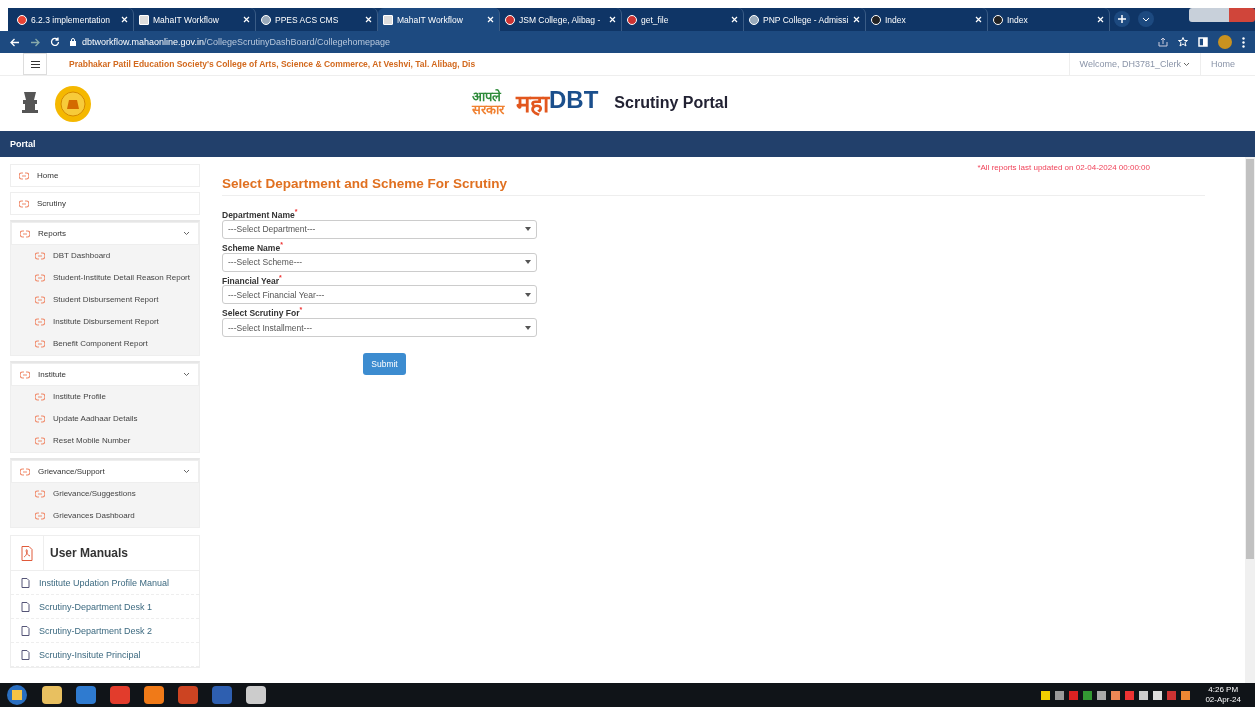 This screenshot has width=1255, height=707. What do you see at coordinates (1203, 42) in the screenshot?
I see `sidebar-icon` at bounding box center [1203, 42].